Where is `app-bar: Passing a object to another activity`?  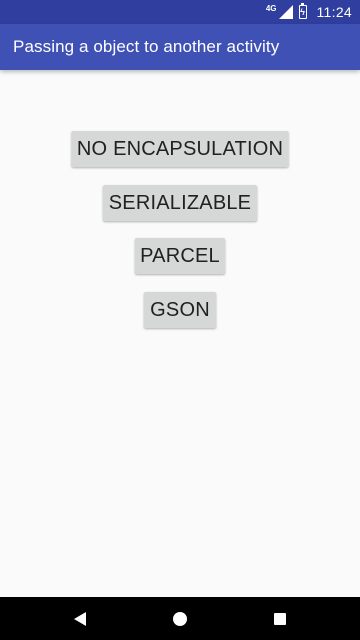
app-bar: Passing a object to another activity is located at coordinates (180, 47).